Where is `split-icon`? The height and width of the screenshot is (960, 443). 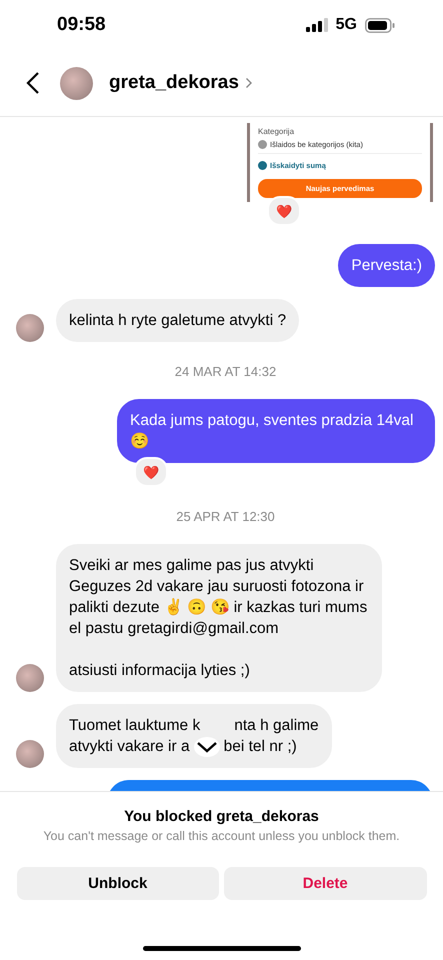
split-icon is located at coordinates (262, 165).